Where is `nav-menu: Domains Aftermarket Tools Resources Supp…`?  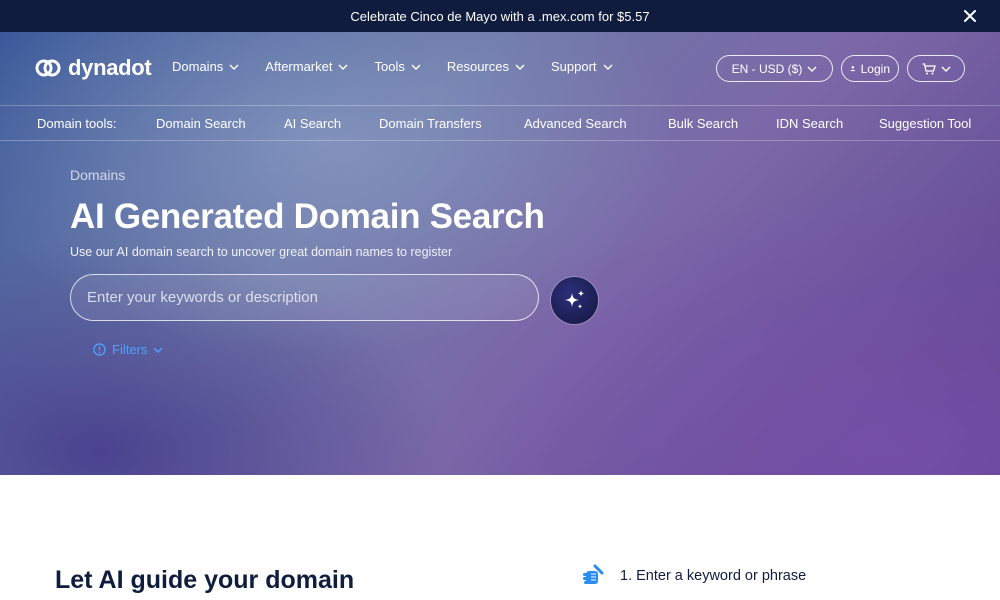
nav-menu: Domains Aftermarket Tools Resources Supp… is located at coordinates (405, 66).